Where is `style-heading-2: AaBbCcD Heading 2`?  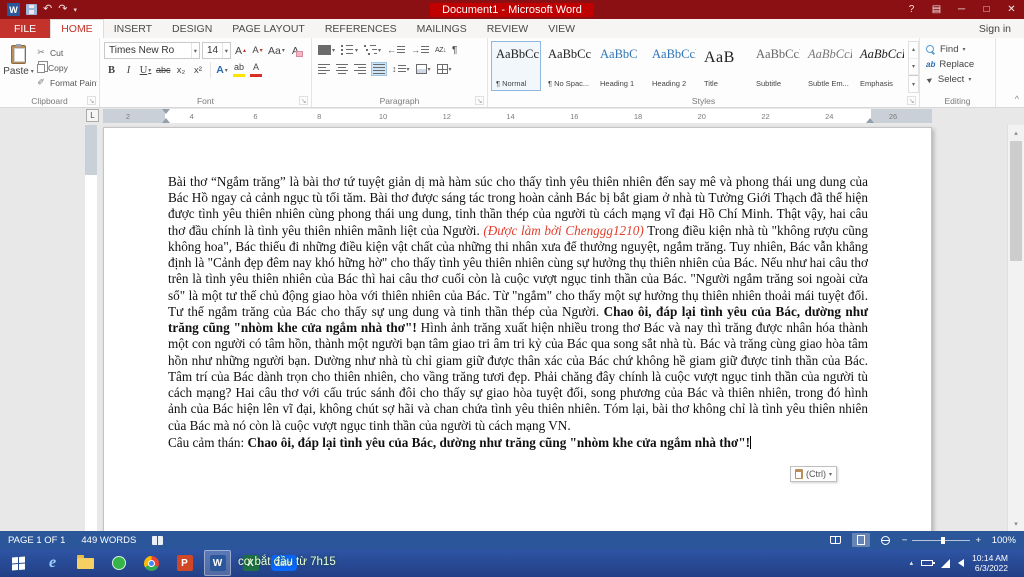
style-heading-2: AaBbCcD Heading 2 is located at coordinates (672, 66).